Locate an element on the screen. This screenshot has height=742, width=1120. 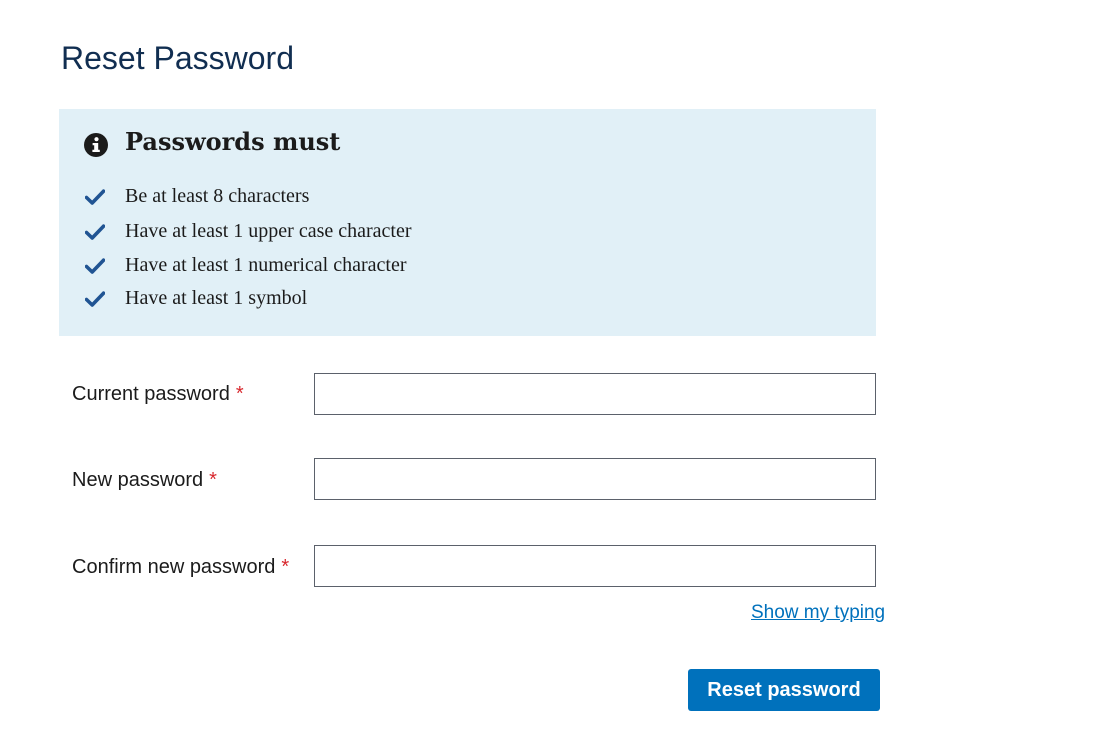
current-password-input is located at coordinates (595, 394).